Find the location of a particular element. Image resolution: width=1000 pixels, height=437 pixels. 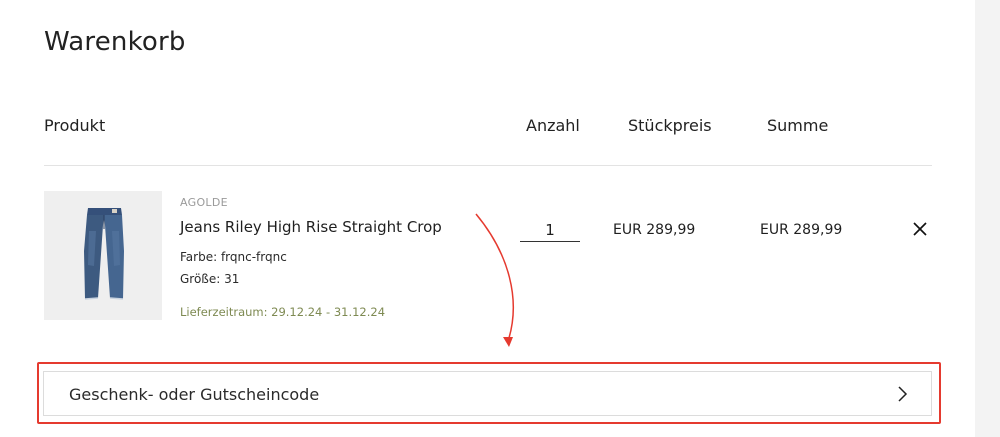

header-divider is located at coordinates (488, 165).